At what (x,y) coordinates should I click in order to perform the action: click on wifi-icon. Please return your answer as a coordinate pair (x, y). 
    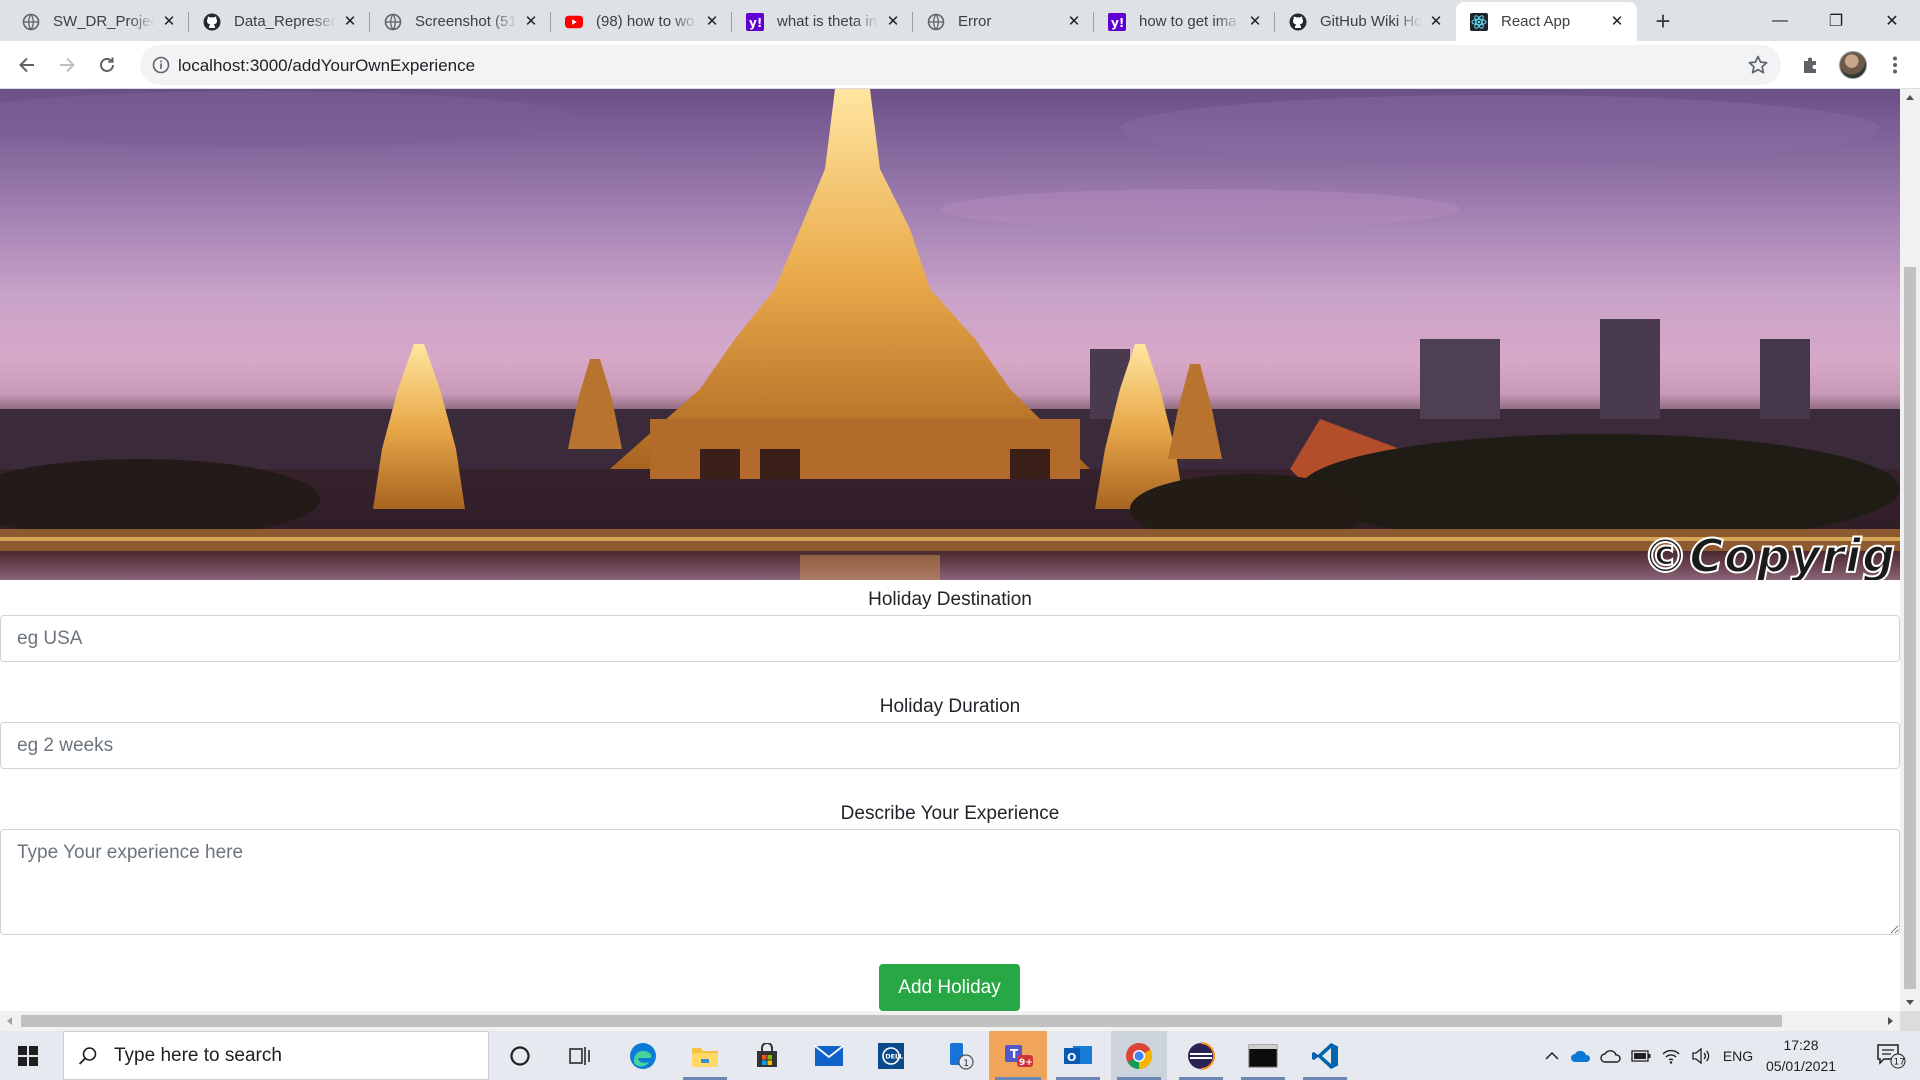
    Looking at the image, I should click on (1671, 1056).